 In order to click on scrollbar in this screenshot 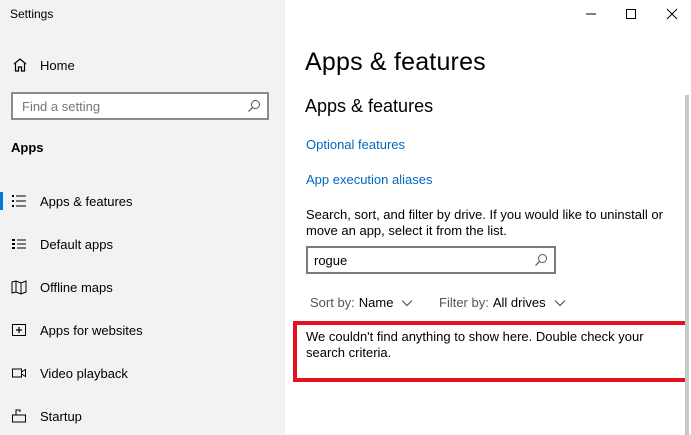, I will do `click(687, 265)`.